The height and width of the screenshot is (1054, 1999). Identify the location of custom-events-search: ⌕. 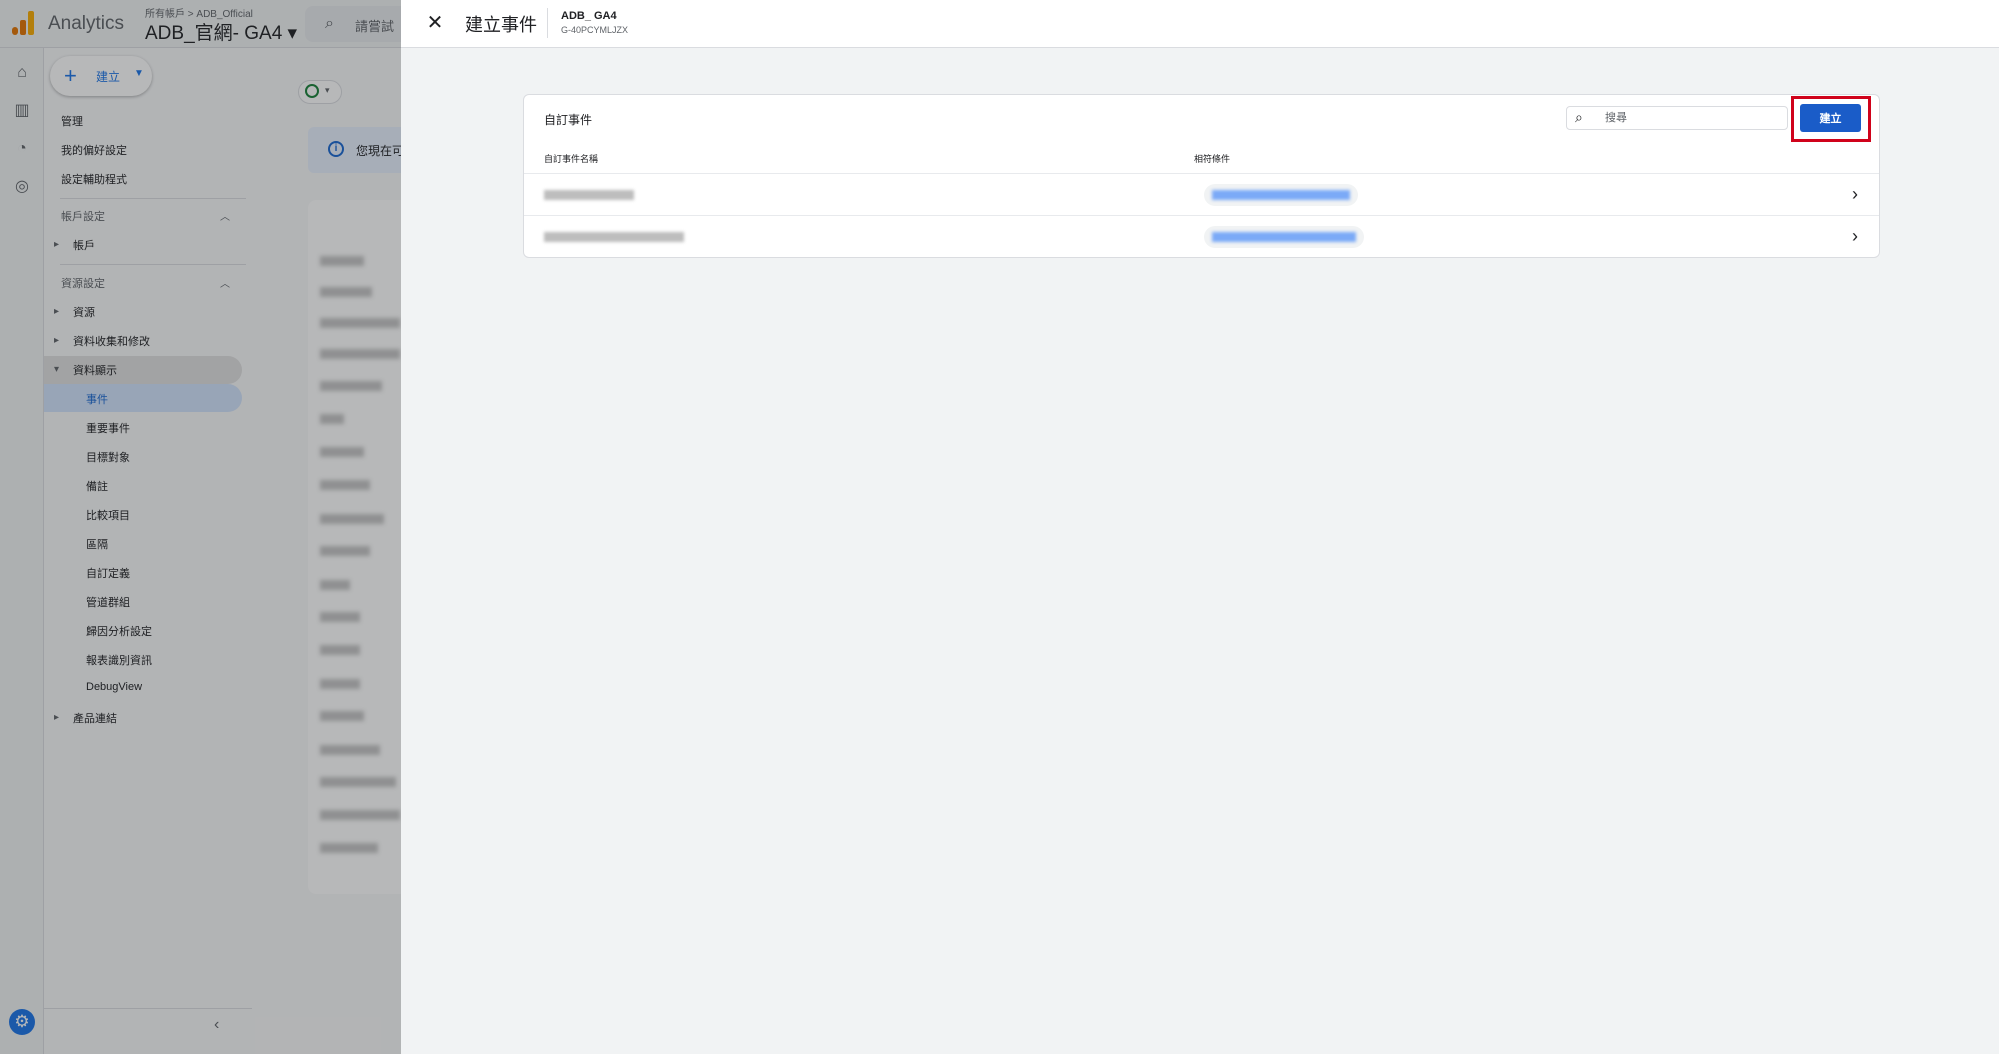
(1677, 118).